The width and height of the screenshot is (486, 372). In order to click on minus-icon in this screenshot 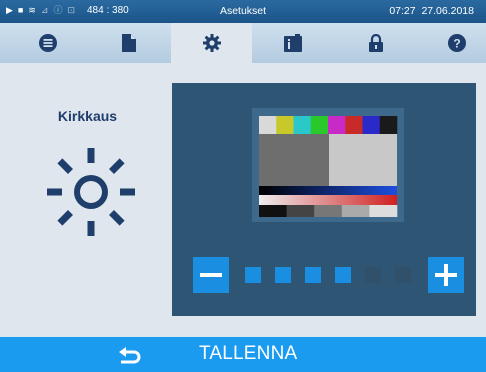, I will do `click(211, 275)`.